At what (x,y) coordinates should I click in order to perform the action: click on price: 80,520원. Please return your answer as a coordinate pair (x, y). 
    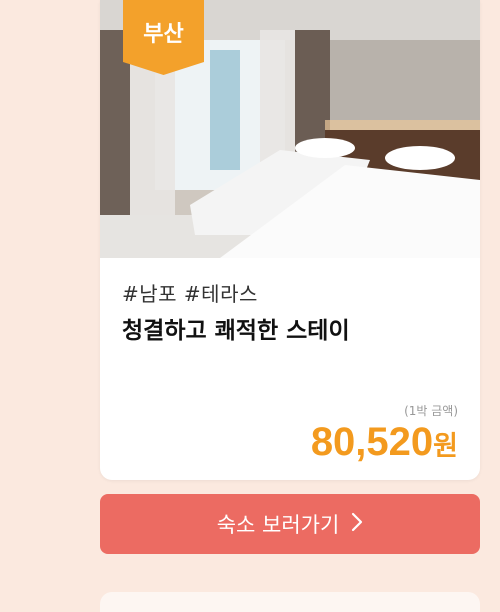
    Looking at the image, I should click on (384, 442).